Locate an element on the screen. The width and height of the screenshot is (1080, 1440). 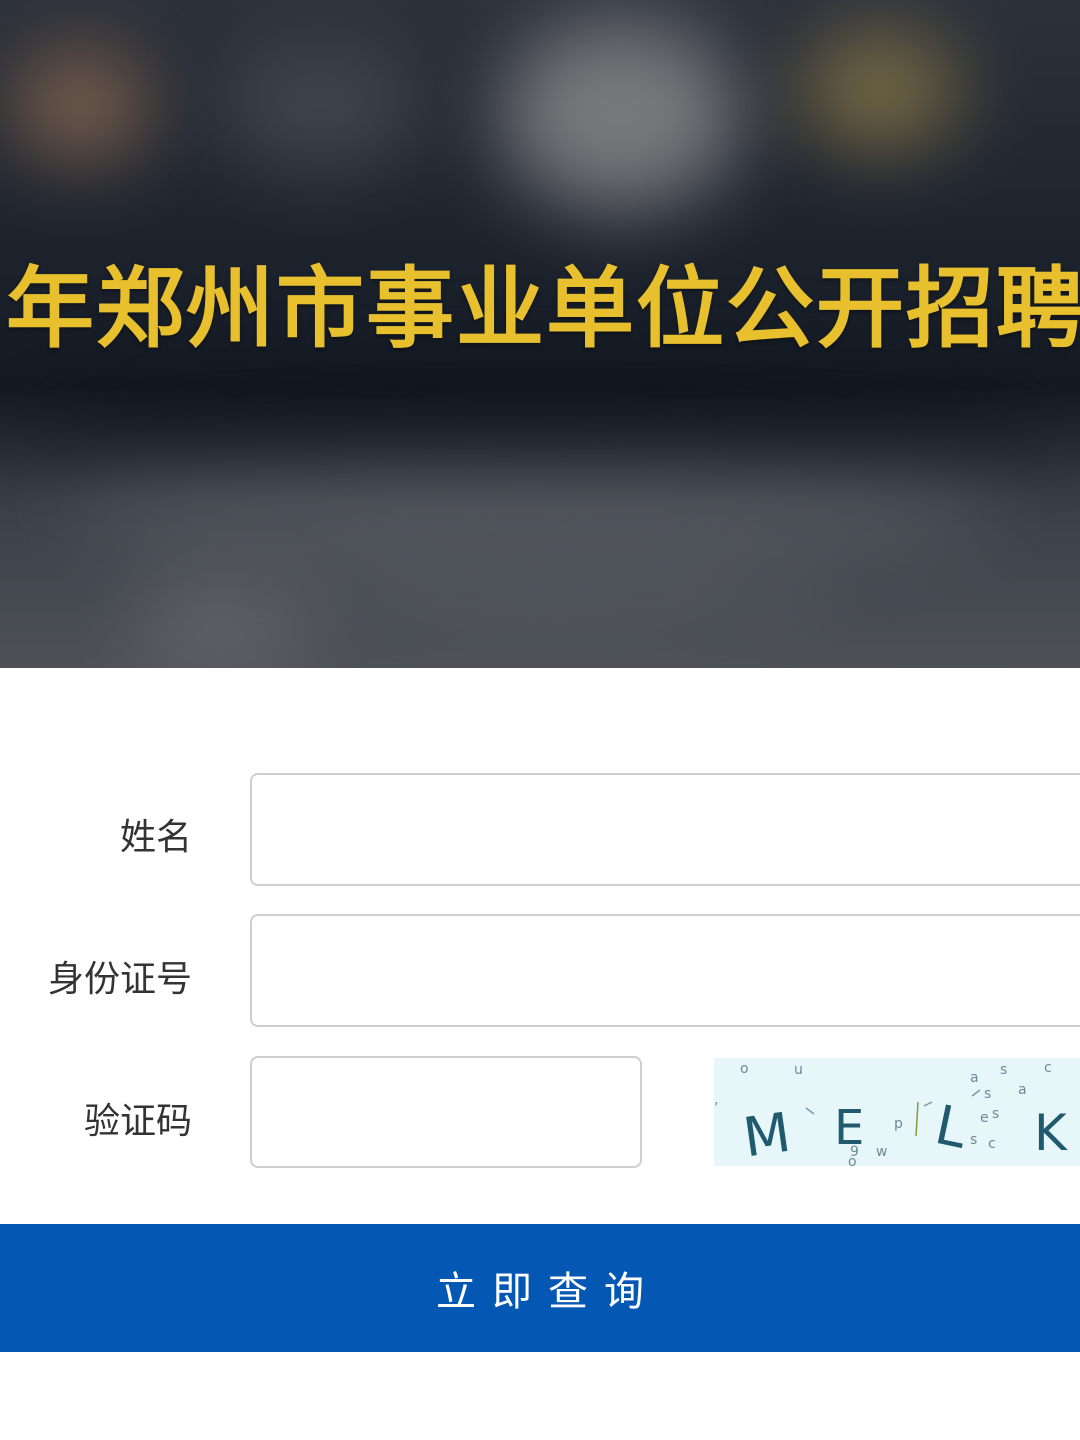
captcha-char: L is located at coordinates (951, 1127).